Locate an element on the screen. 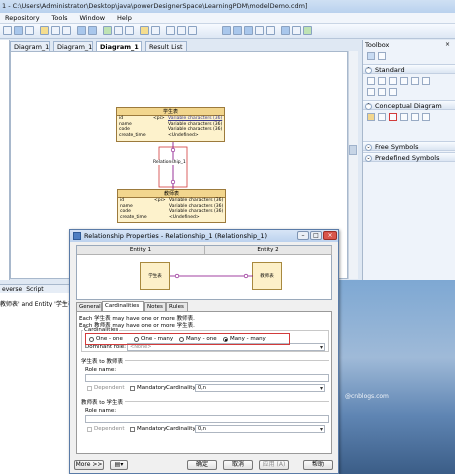  tab-rules: Rules is located at coordinates (177, 306).